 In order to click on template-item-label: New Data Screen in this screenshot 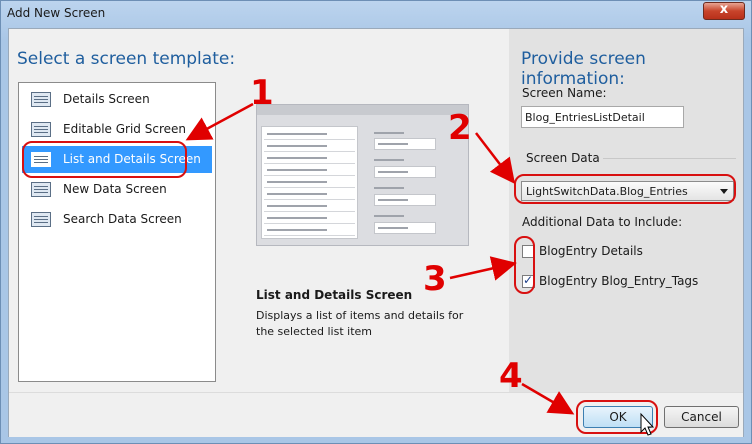, I will do `click(115, 189)`.